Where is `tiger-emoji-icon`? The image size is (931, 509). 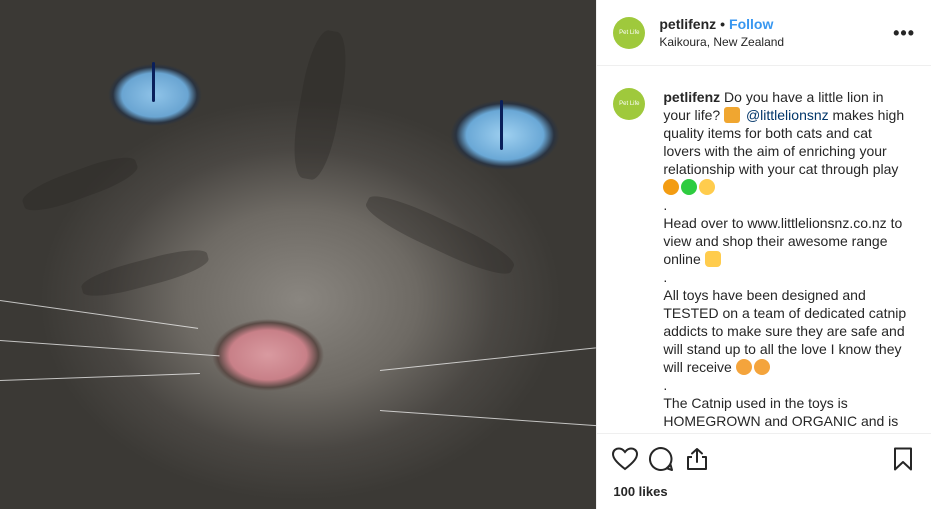 tiger-emoji-icon is located at coordinates (732, 115).